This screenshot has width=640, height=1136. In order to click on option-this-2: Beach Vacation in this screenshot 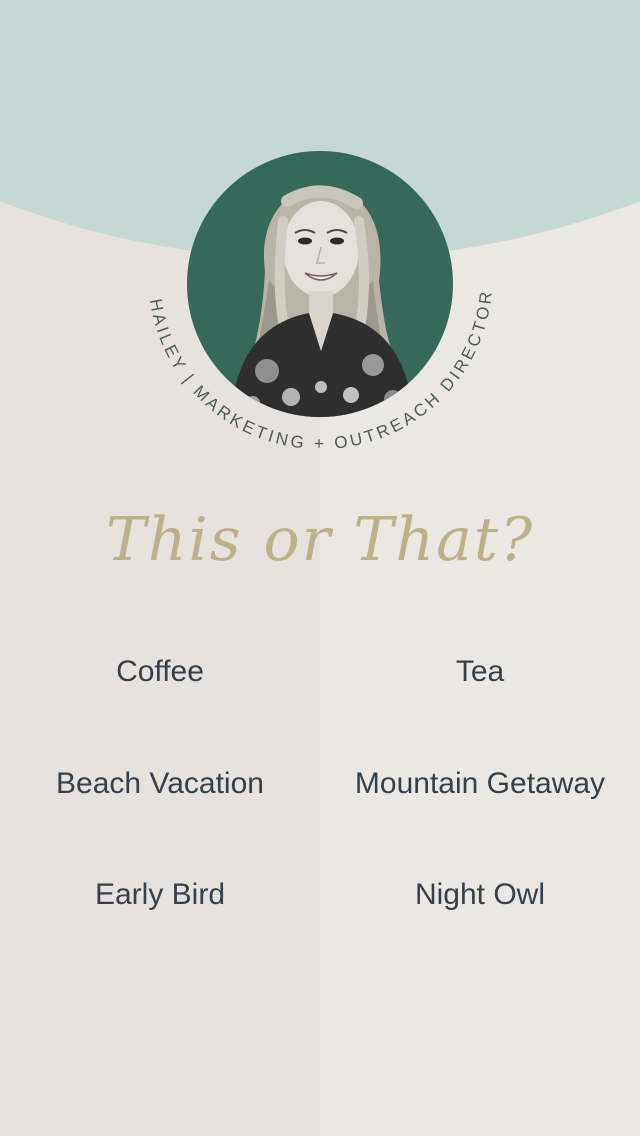, I will do `click(160, 783)`.